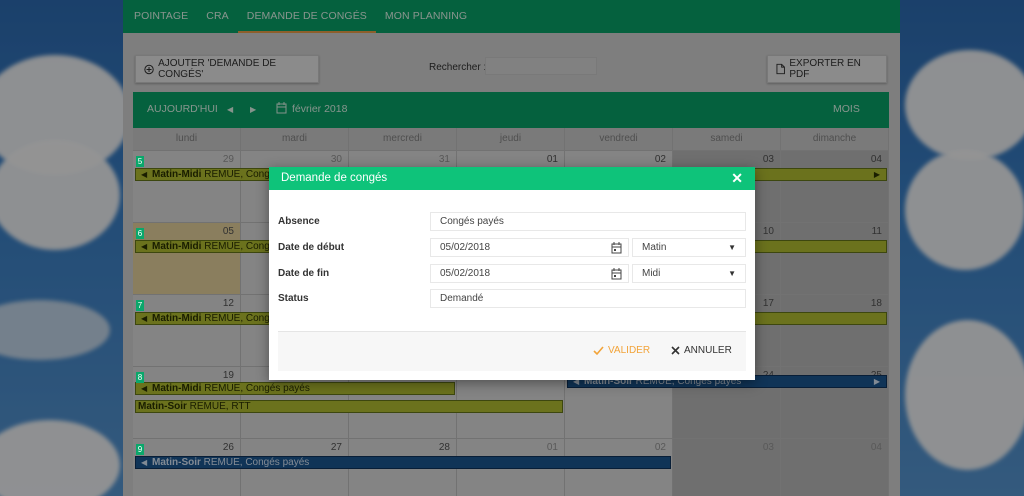 This screenshot has height=496, width=1024. I want to click on week-number: 7, so click(140, 305).